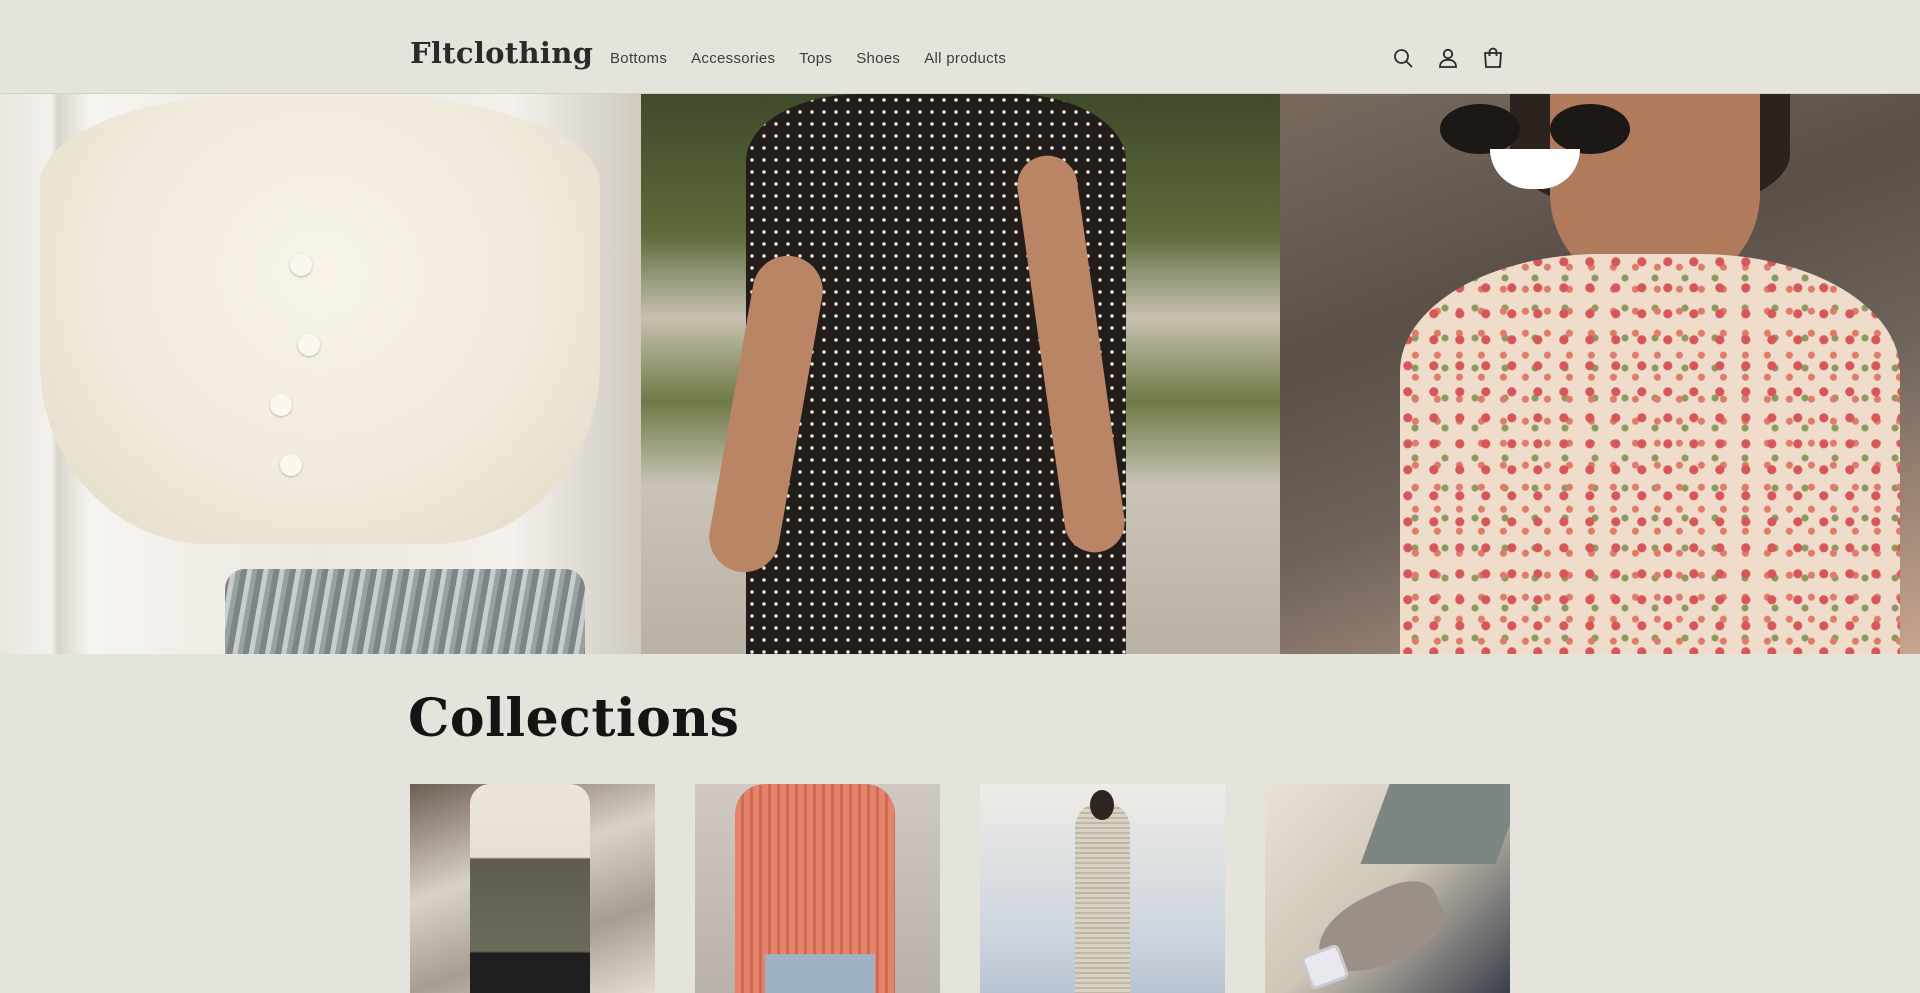  Describe the element at coordinates (574, 718) in the screenshot. I see `collections-heading: Collections` at that location.